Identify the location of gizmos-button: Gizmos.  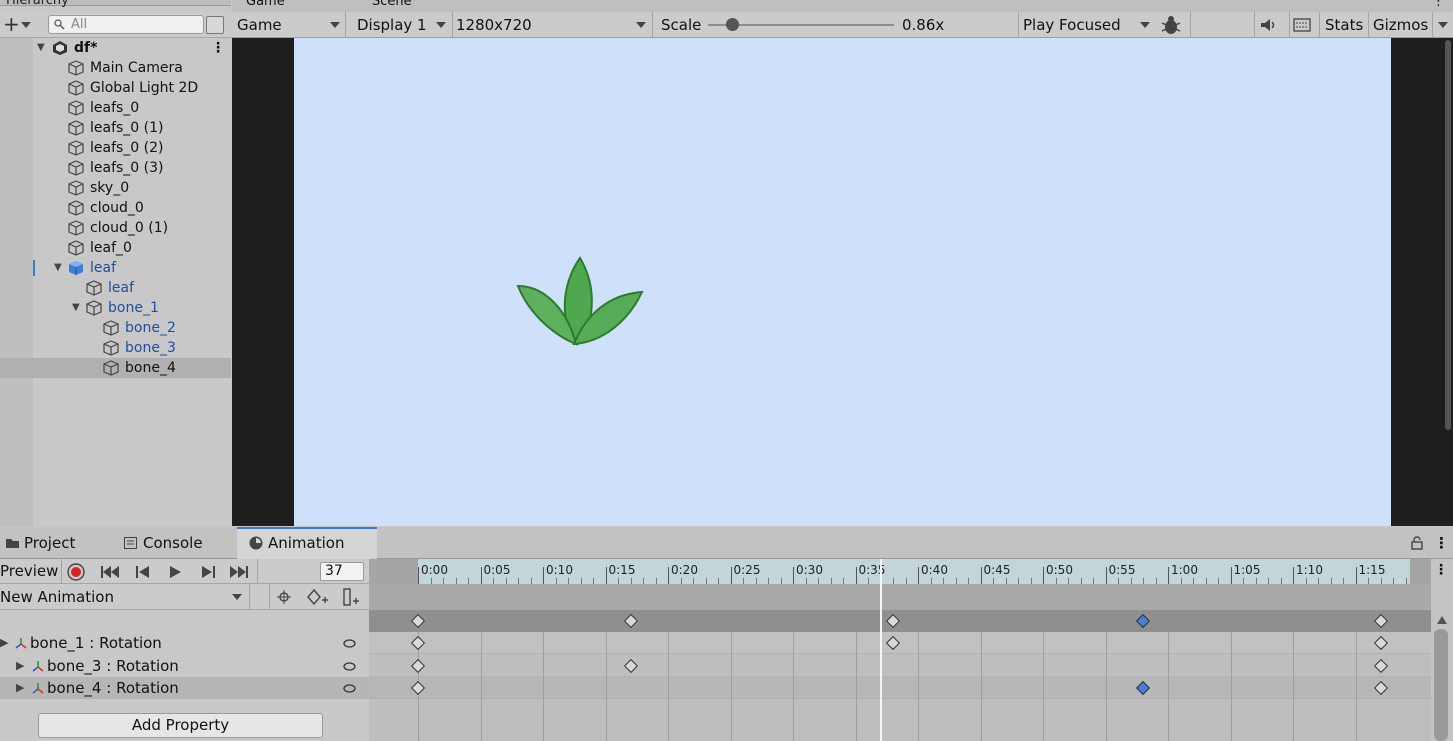
(1400, 25).